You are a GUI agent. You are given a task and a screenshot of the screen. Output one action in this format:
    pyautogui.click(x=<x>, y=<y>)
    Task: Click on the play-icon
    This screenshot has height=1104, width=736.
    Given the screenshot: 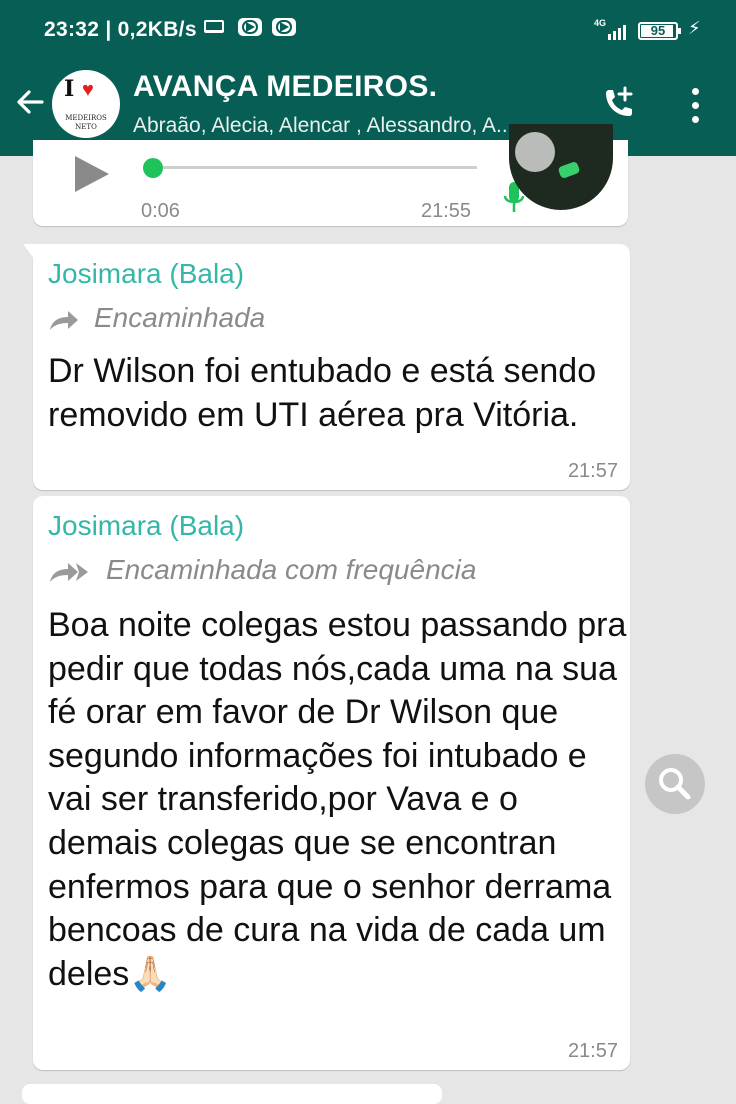 What is the action you would take?
    pyautogui.click(x=92, y=174)
    